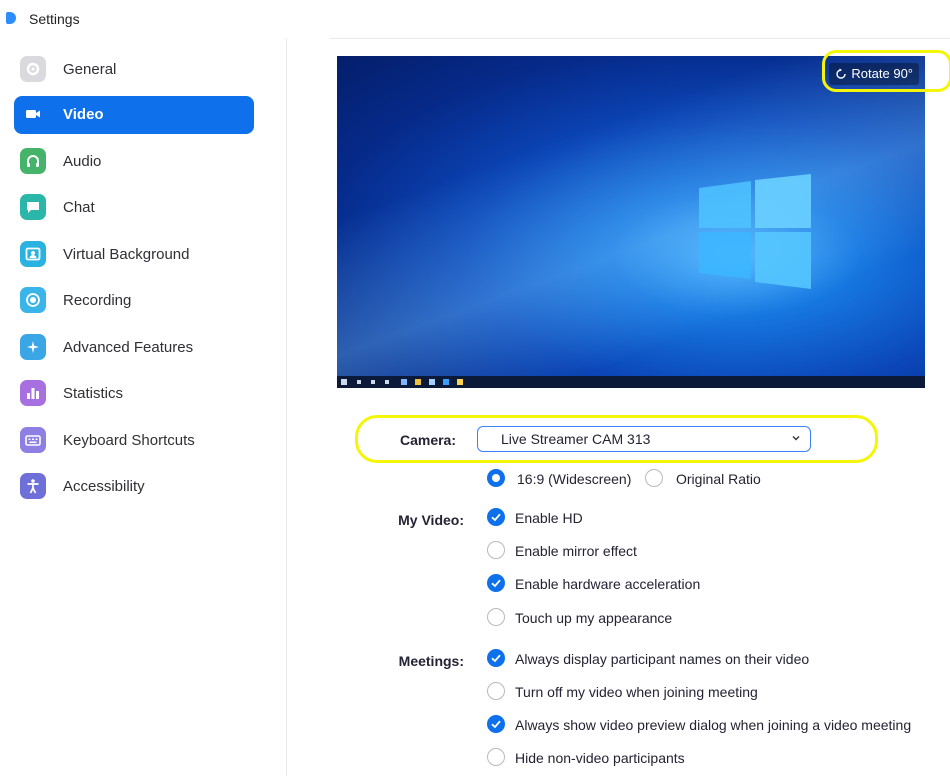 This screenshot has width=950, height=776. I want to click on title-bar: Settings, so click(475, 19).